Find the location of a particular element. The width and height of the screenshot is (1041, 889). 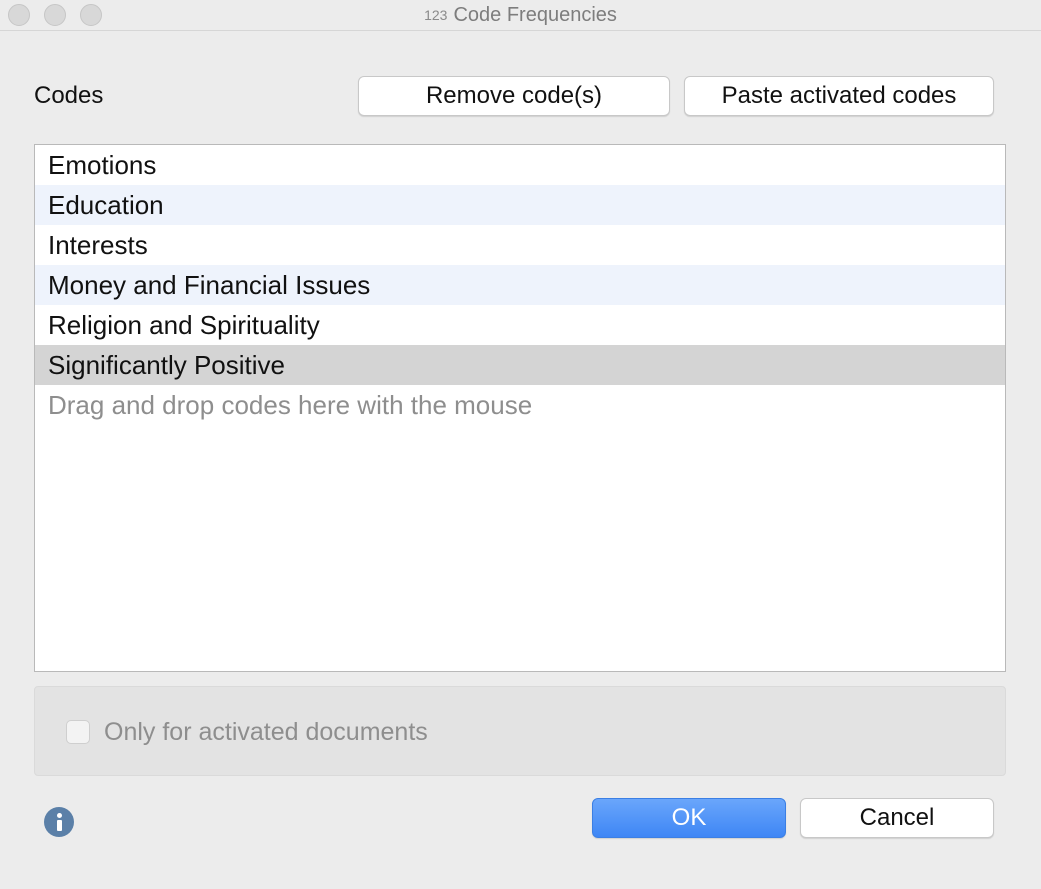

info-icon-stem is located at coordinates (59, 825).